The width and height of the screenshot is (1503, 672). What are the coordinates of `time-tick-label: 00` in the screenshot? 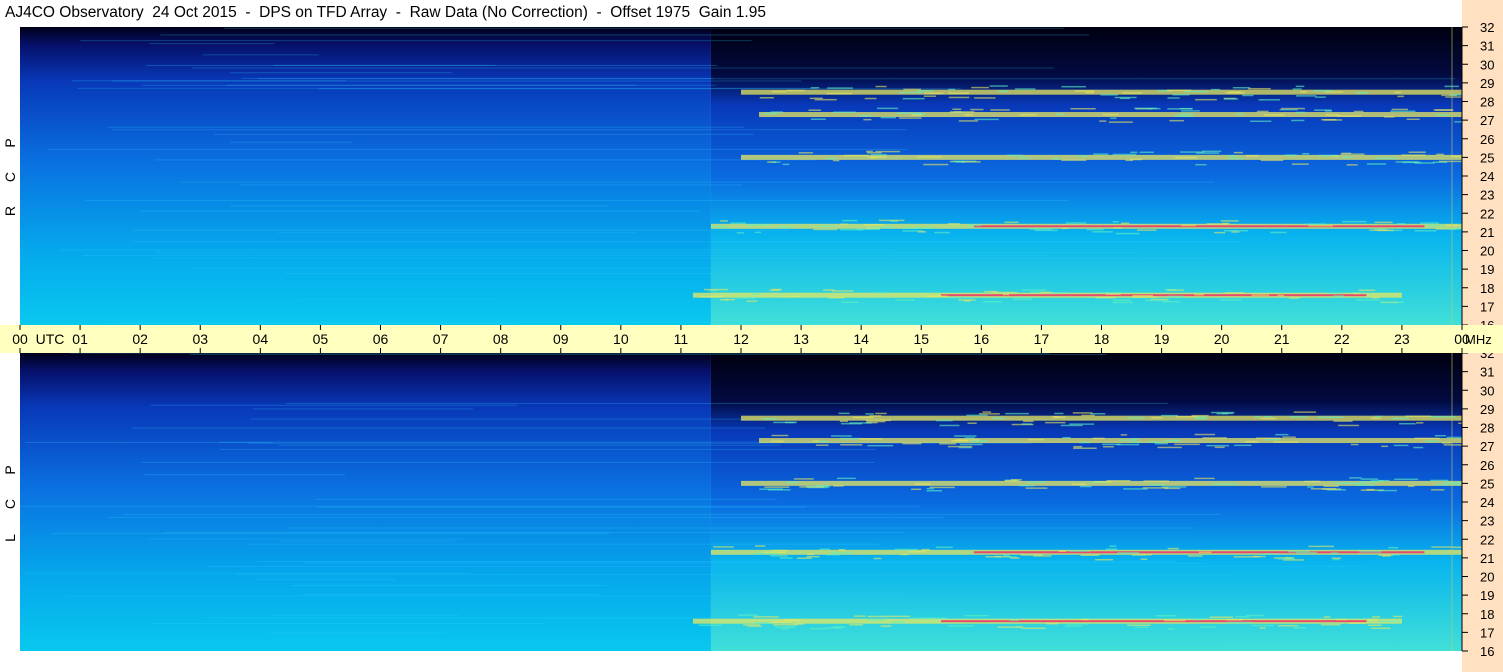 It's located at (20, 339).